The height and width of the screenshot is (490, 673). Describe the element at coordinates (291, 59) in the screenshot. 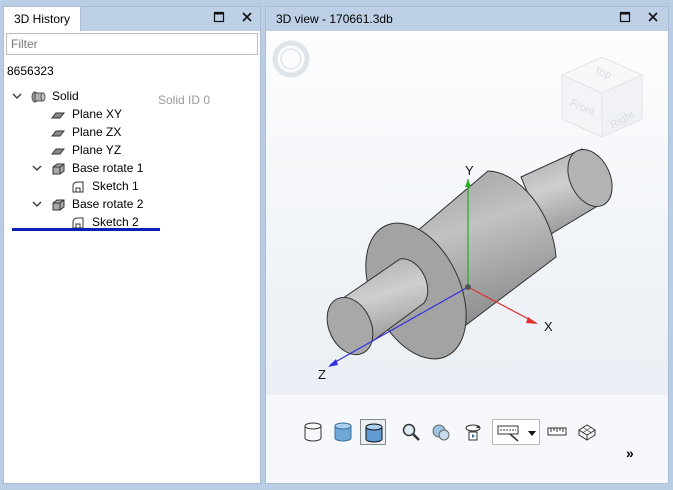

I see `orbit-icon` at that location.